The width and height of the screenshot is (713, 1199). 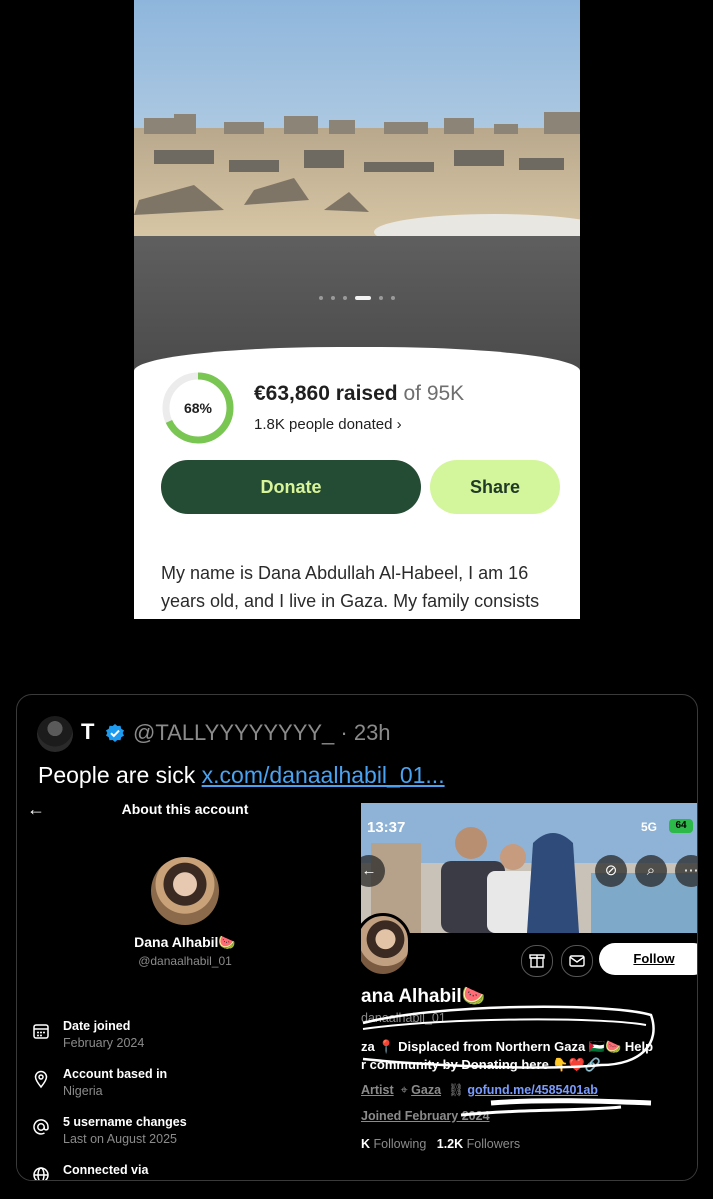 I want to click on profile-banner: 13:37 5G 64 ← ⊘ ⌕ ⋯, so click(x=529, y=868).